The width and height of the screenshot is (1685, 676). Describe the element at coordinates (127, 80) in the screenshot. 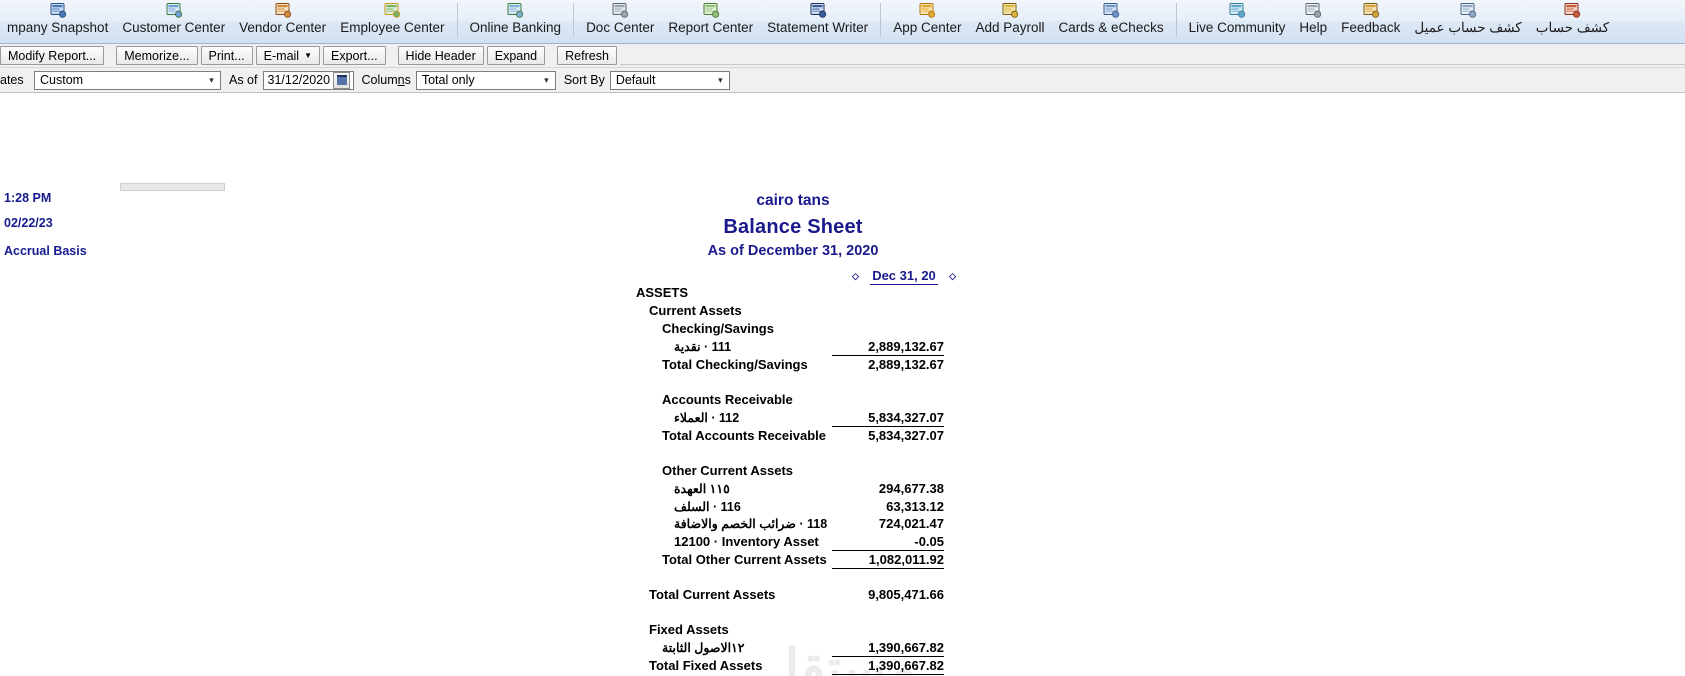

I see `dates-select: Custom ▾` at that location.